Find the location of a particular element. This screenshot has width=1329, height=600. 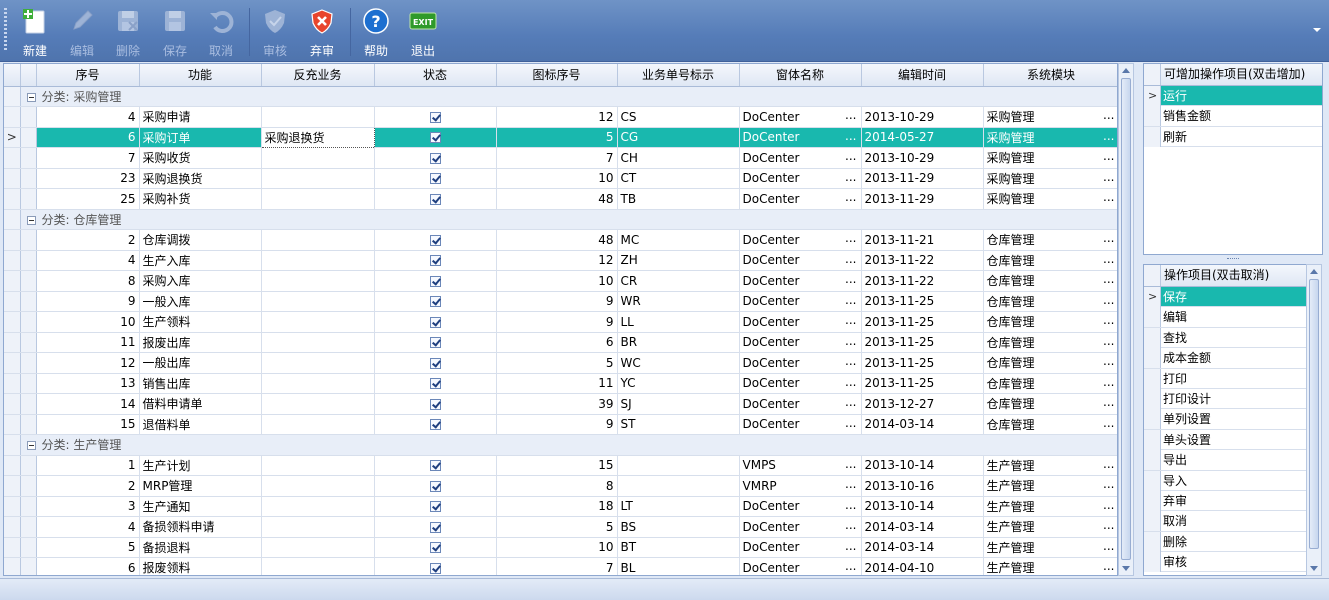

cell-icon-no: 5 is located at coordinates (557, 137).